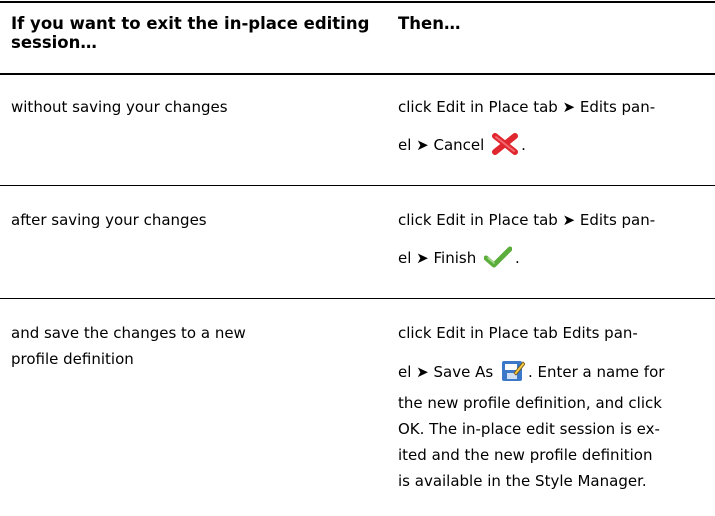 This screenshot has height=516, width=715. What do you see at coordinates (529, 429) in the screenshot?
I see `row-3-action-line-4: OK. The in-place edit session is ex-` at bounding box center [529, 429].